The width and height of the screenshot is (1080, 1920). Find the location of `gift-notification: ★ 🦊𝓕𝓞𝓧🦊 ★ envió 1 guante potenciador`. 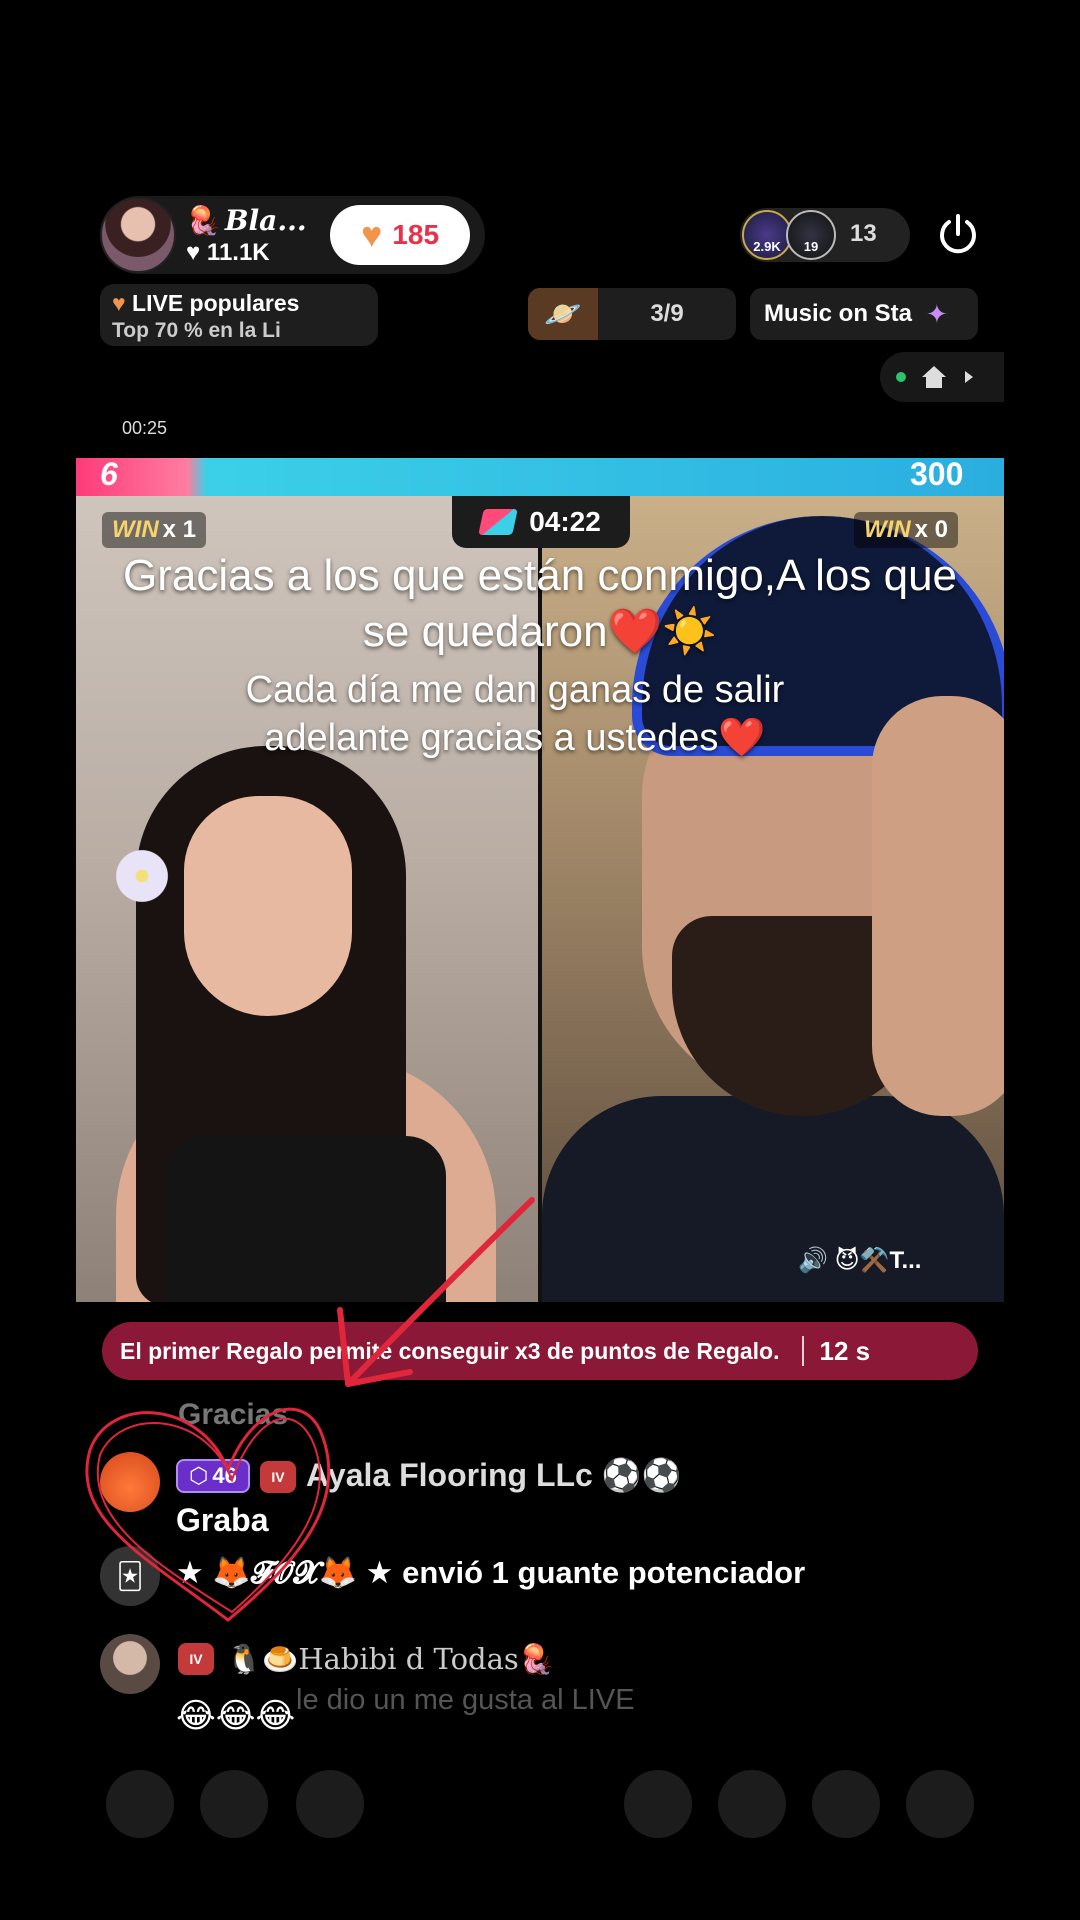

gift-notification: ★ 🦊𝓕𝓞𝓧🦊 ★ envió 1 guante potenciador is located at coordinates (491, 1572).